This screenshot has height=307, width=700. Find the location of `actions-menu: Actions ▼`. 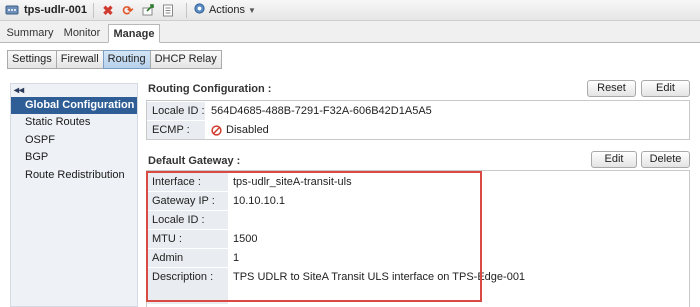

actions-menu: Actions ▼ is located at coordinates (224, 10).